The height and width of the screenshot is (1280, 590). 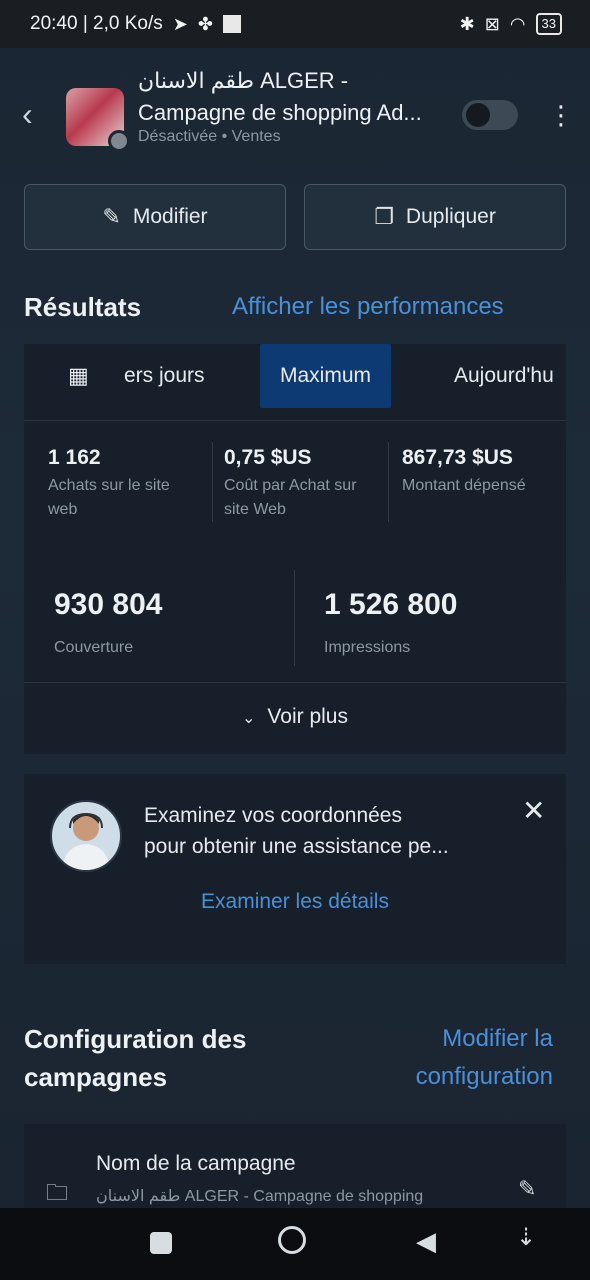 I want to click on see-more-button: ⌄ Voir plus, so click(x=295, y=717).